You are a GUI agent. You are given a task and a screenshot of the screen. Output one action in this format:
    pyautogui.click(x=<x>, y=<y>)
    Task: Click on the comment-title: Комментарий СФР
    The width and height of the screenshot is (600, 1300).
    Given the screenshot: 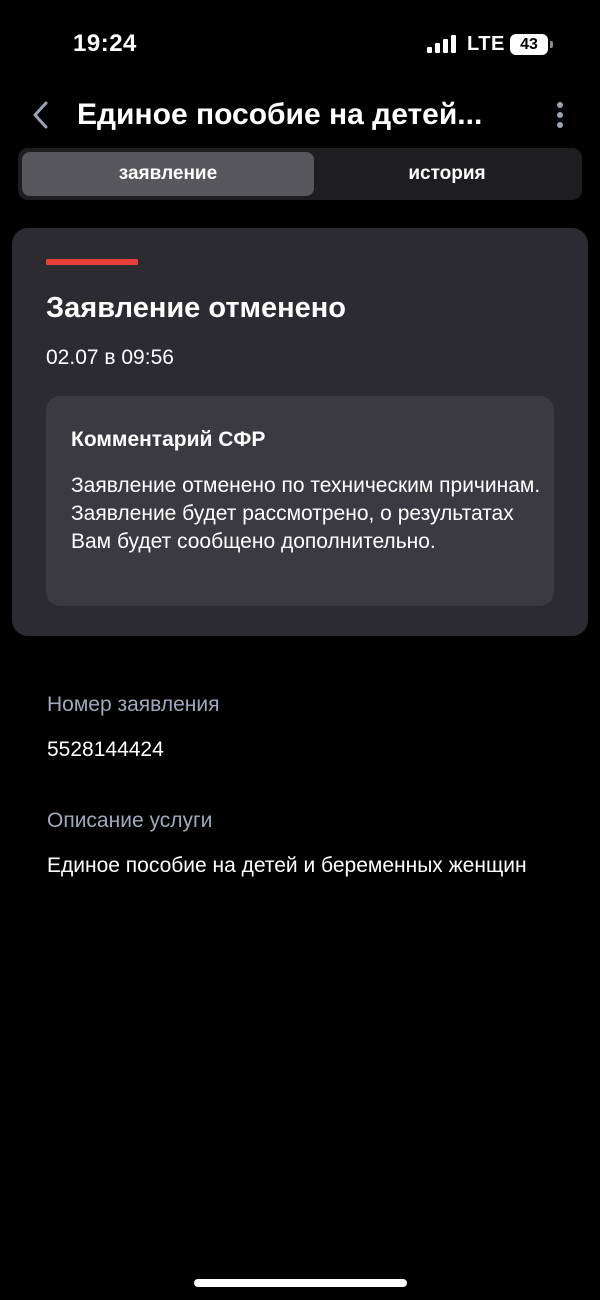 What is the action you would take?
    pyautogui.click(x=168, y=439)
    